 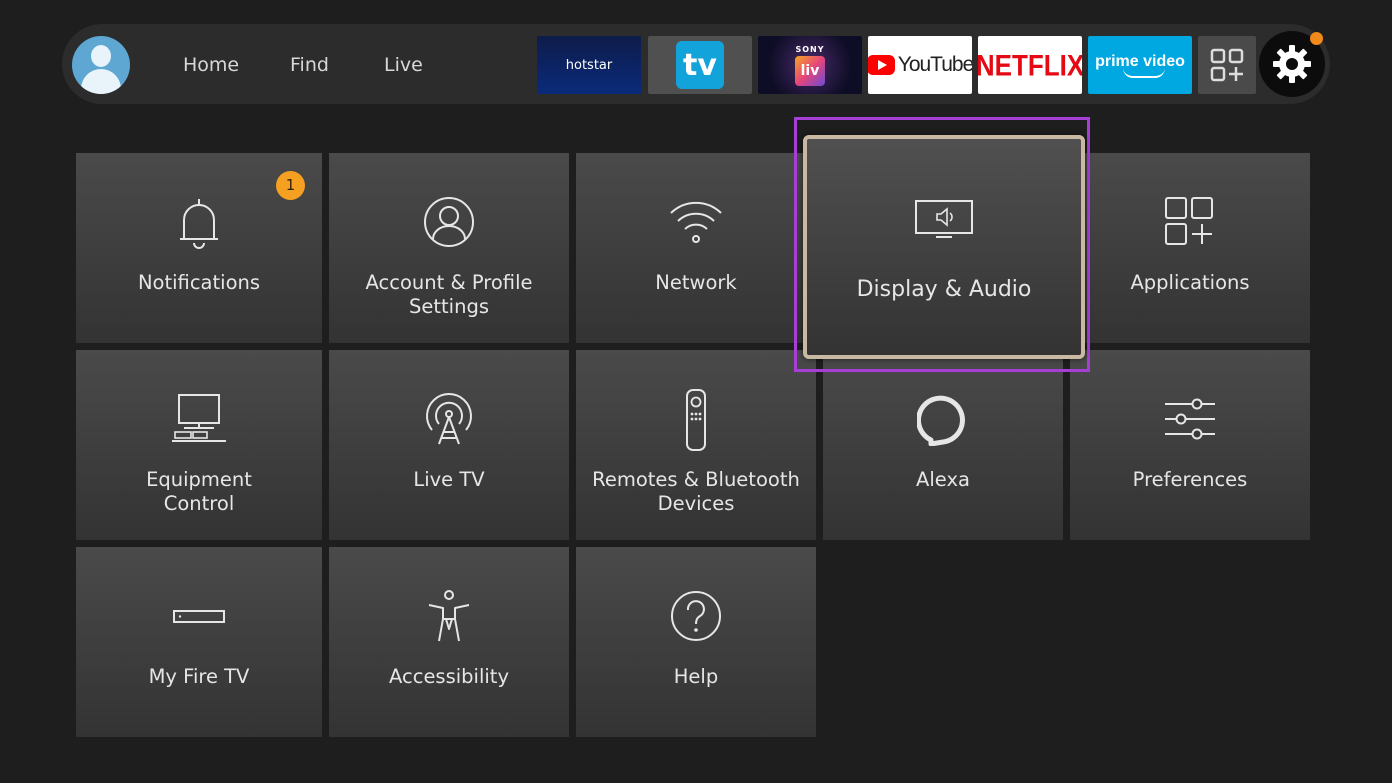 I want to click on tile-equipment-control: Equipment Control, so click(x=199, y=445).